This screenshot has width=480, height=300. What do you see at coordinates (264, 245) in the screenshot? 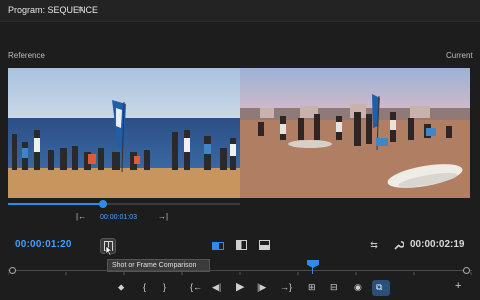
I see `horizontal-split-icon` at bounding box center [264, 245].